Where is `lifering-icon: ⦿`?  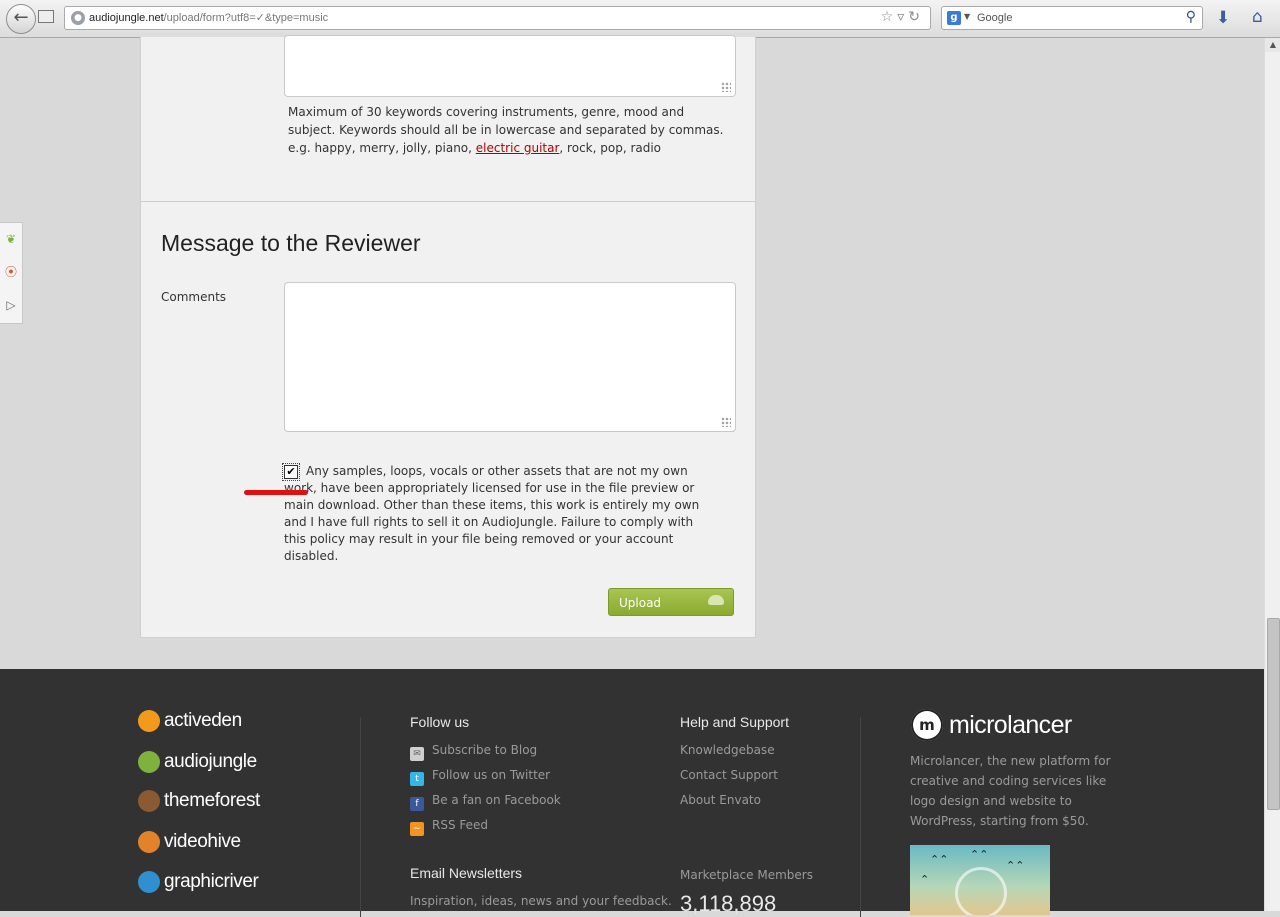
lifering-icon: ⦿ is located at coordinates (11, 272).